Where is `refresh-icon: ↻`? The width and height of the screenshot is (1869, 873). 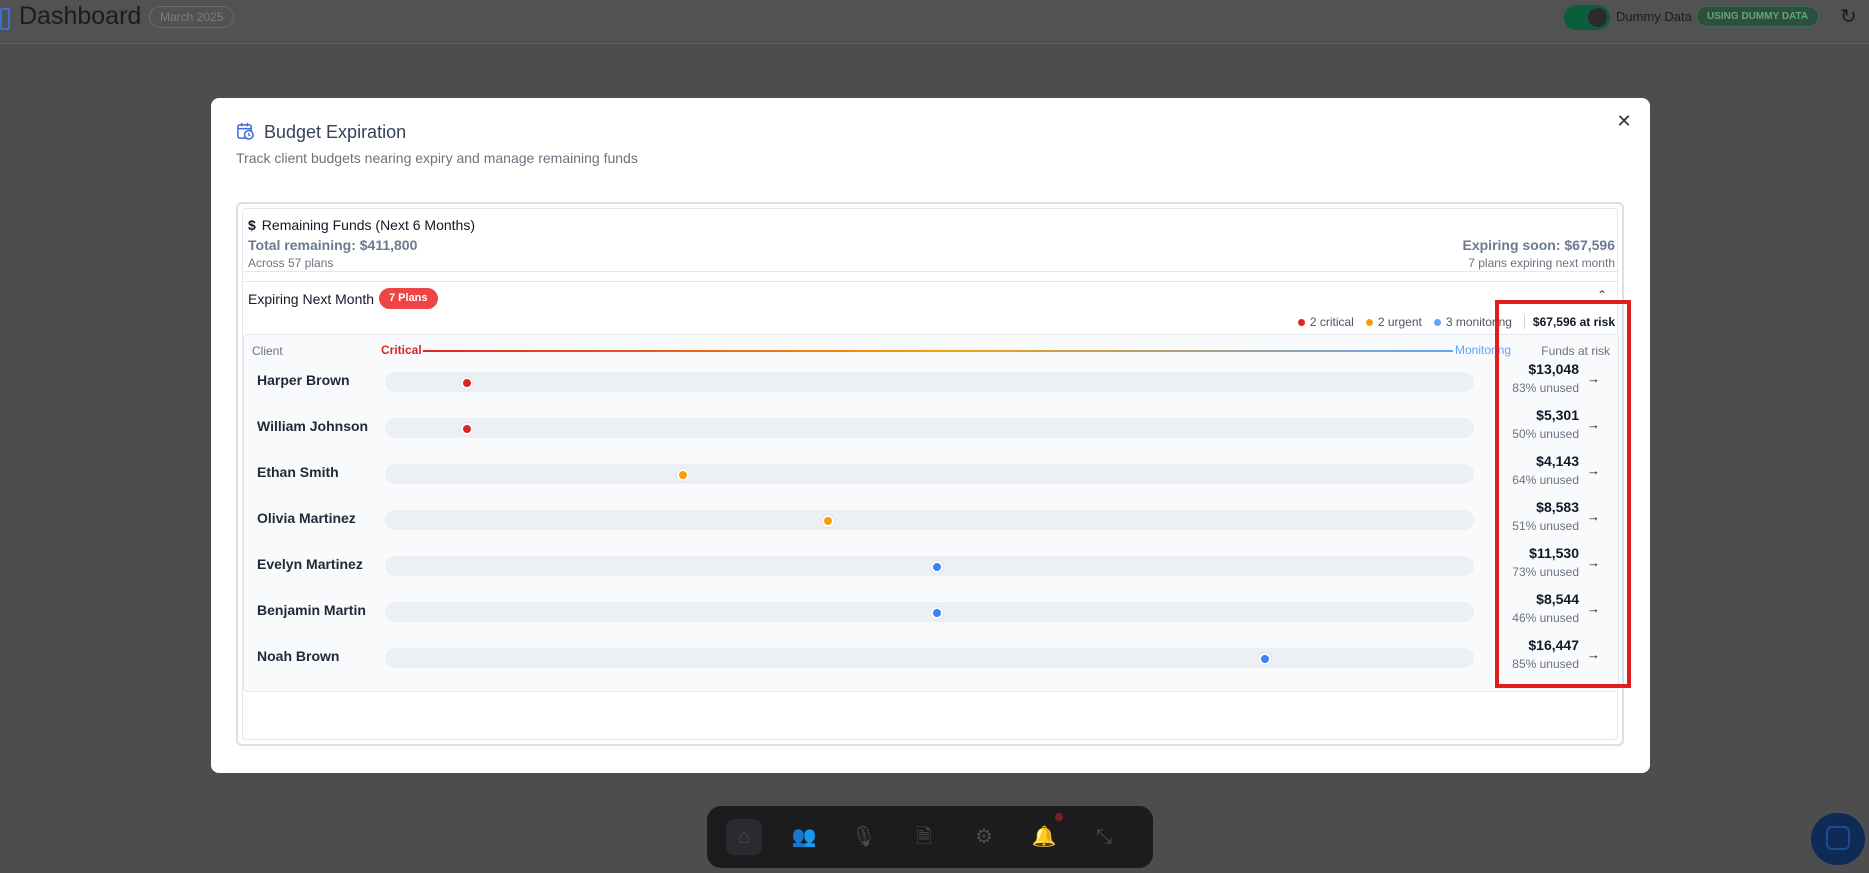
refresh-icon: ↻ is located at coordinates (1851, 17).